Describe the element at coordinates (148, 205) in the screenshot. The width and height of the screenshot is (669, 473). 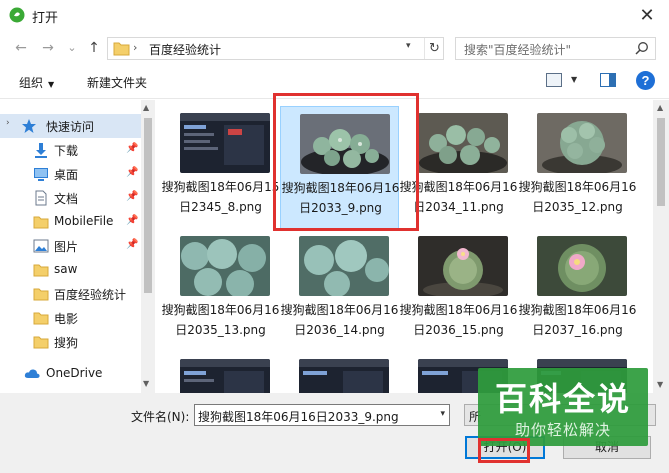
I see `sidebar-scroll-thumb` at that location.